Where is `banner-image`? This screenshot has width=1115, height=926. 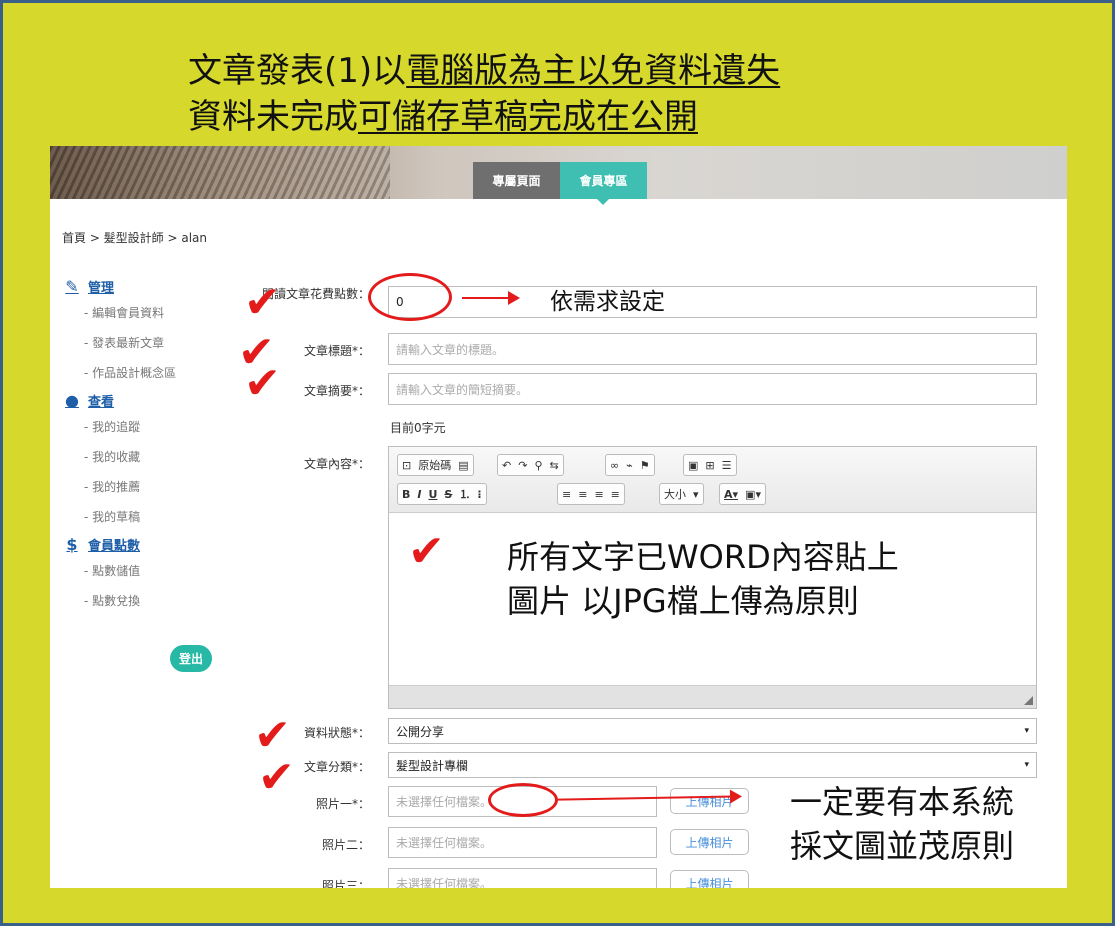 banner-image is located at coordinates (220, 172).